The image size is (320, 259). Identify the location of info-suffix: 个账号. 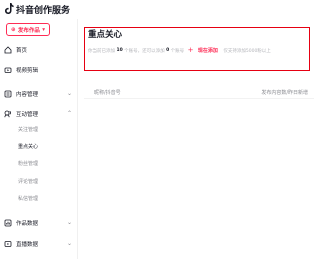
(177, 51).